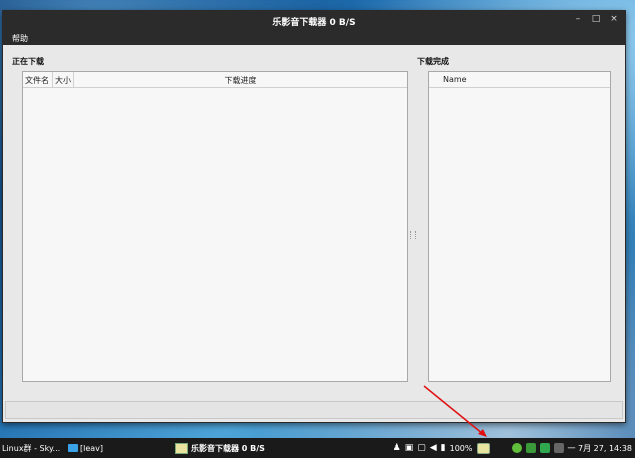  What do you see at coordinates (314, 410) in the screenshot?
I see `status-bar` at bounding box center [314, 410].